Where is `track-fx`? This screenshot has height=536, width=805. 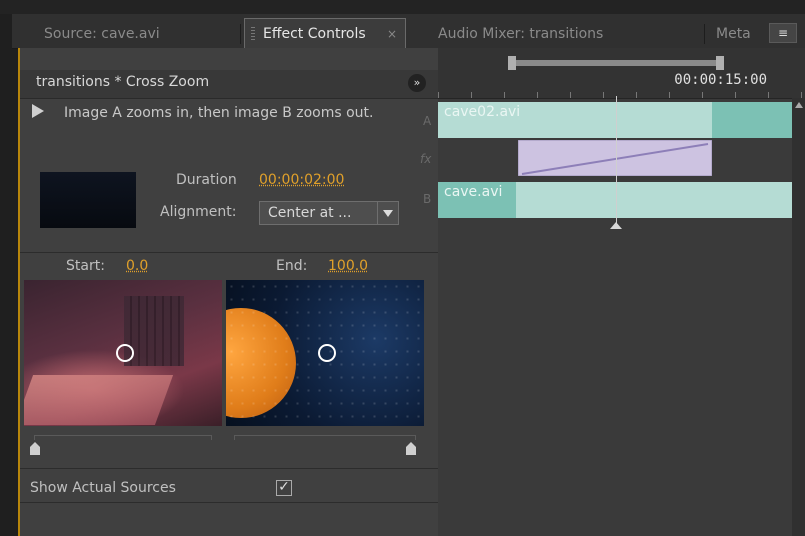 track-fx is located at coordinates (615, 158).